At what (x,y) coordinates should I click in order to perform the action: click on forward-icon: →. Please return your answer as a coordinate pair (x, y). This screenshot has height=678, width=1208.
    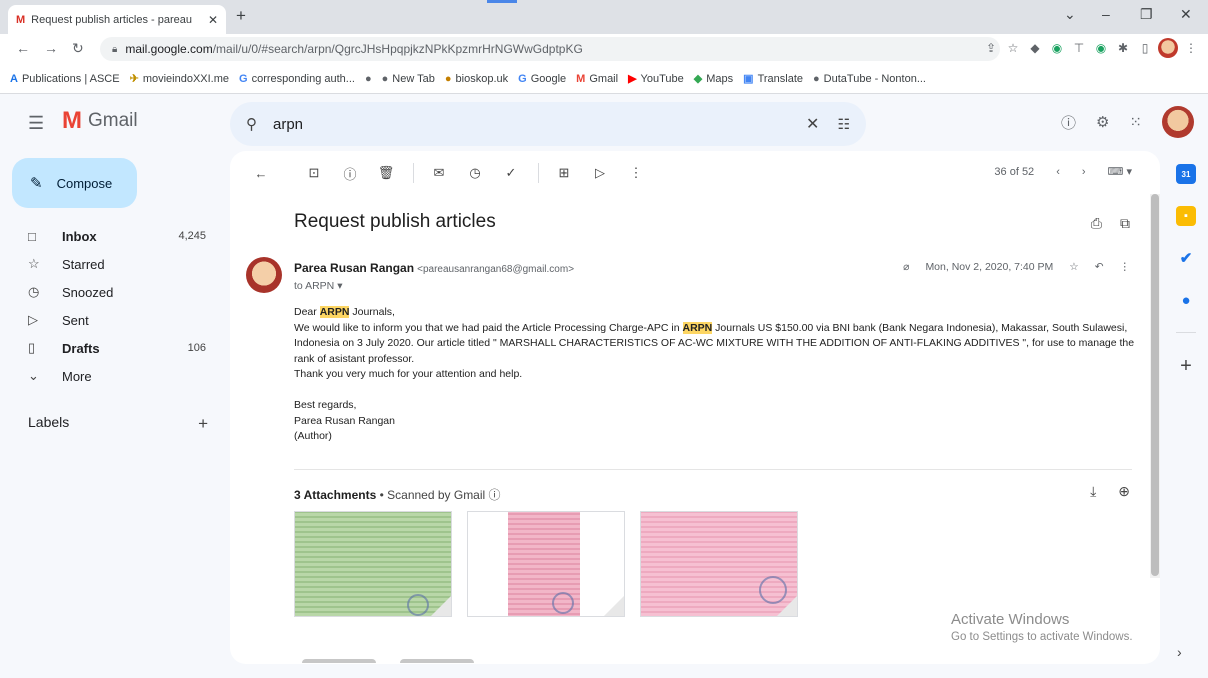
    Looking at the image, I should click on (51, 48).